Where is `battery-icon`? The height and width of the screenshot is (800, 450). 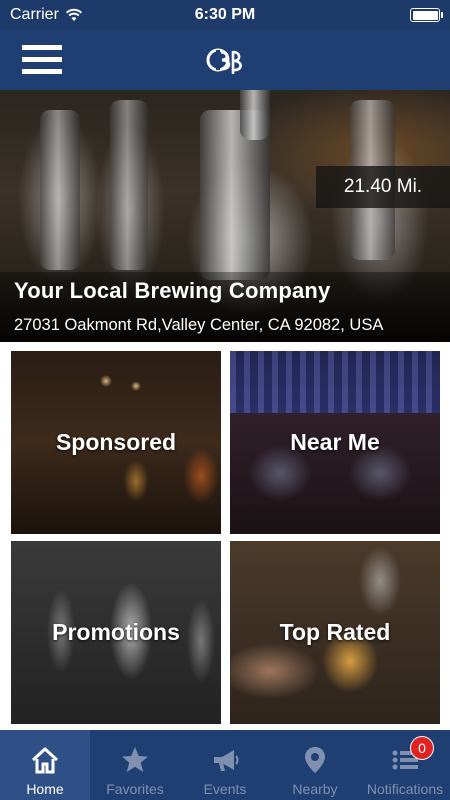
battery-icon is located at coordinates (426, 15).